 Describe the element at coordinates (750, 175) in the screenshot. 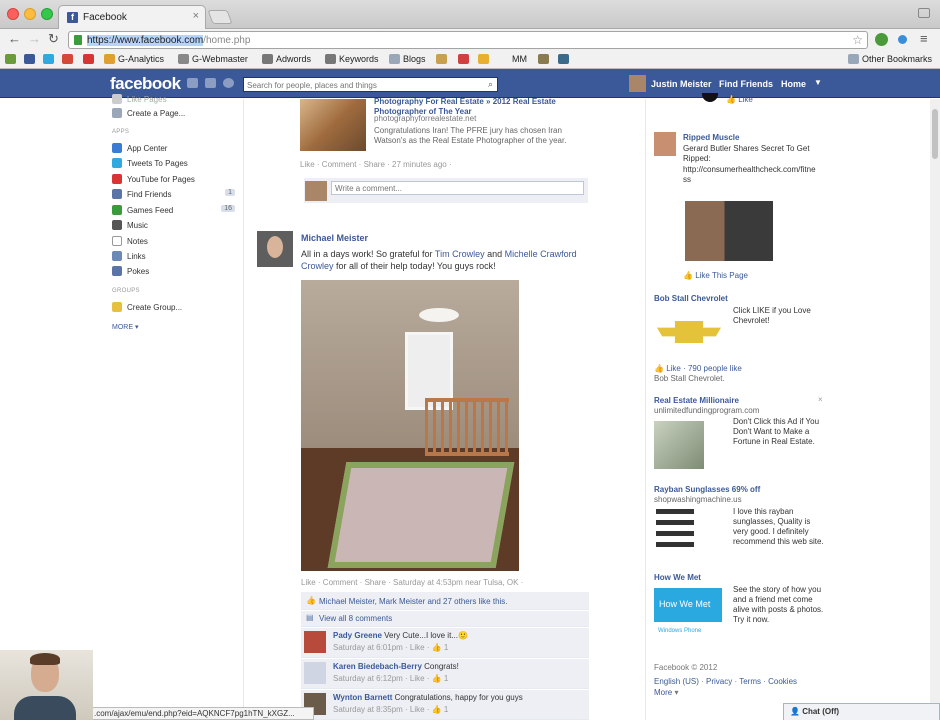

I see `ad-url: http://consumerhealthcheck.com/fitness` at that location.